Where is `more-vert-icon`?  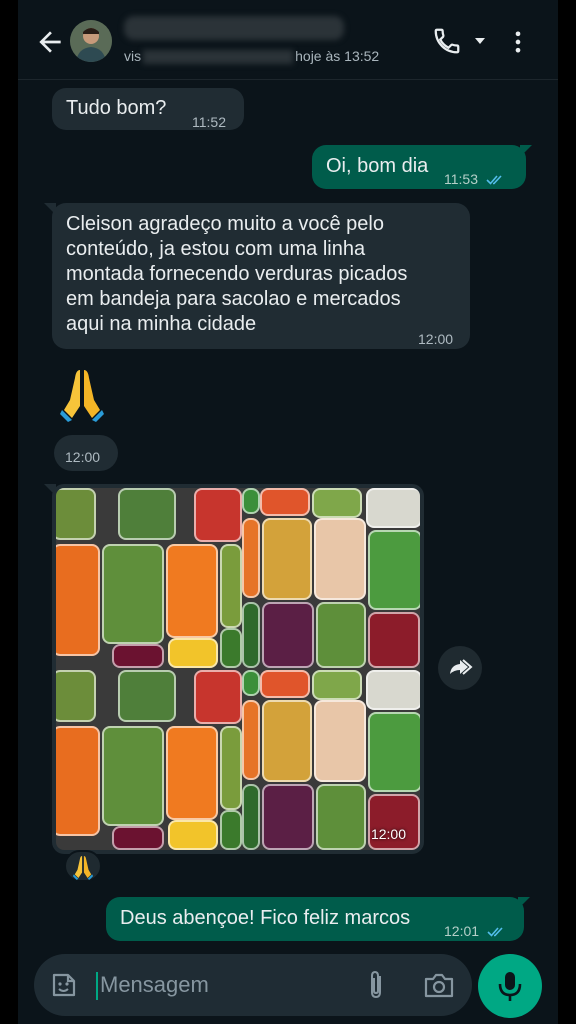
more-vert-icon is located at coordinates (518, 42).